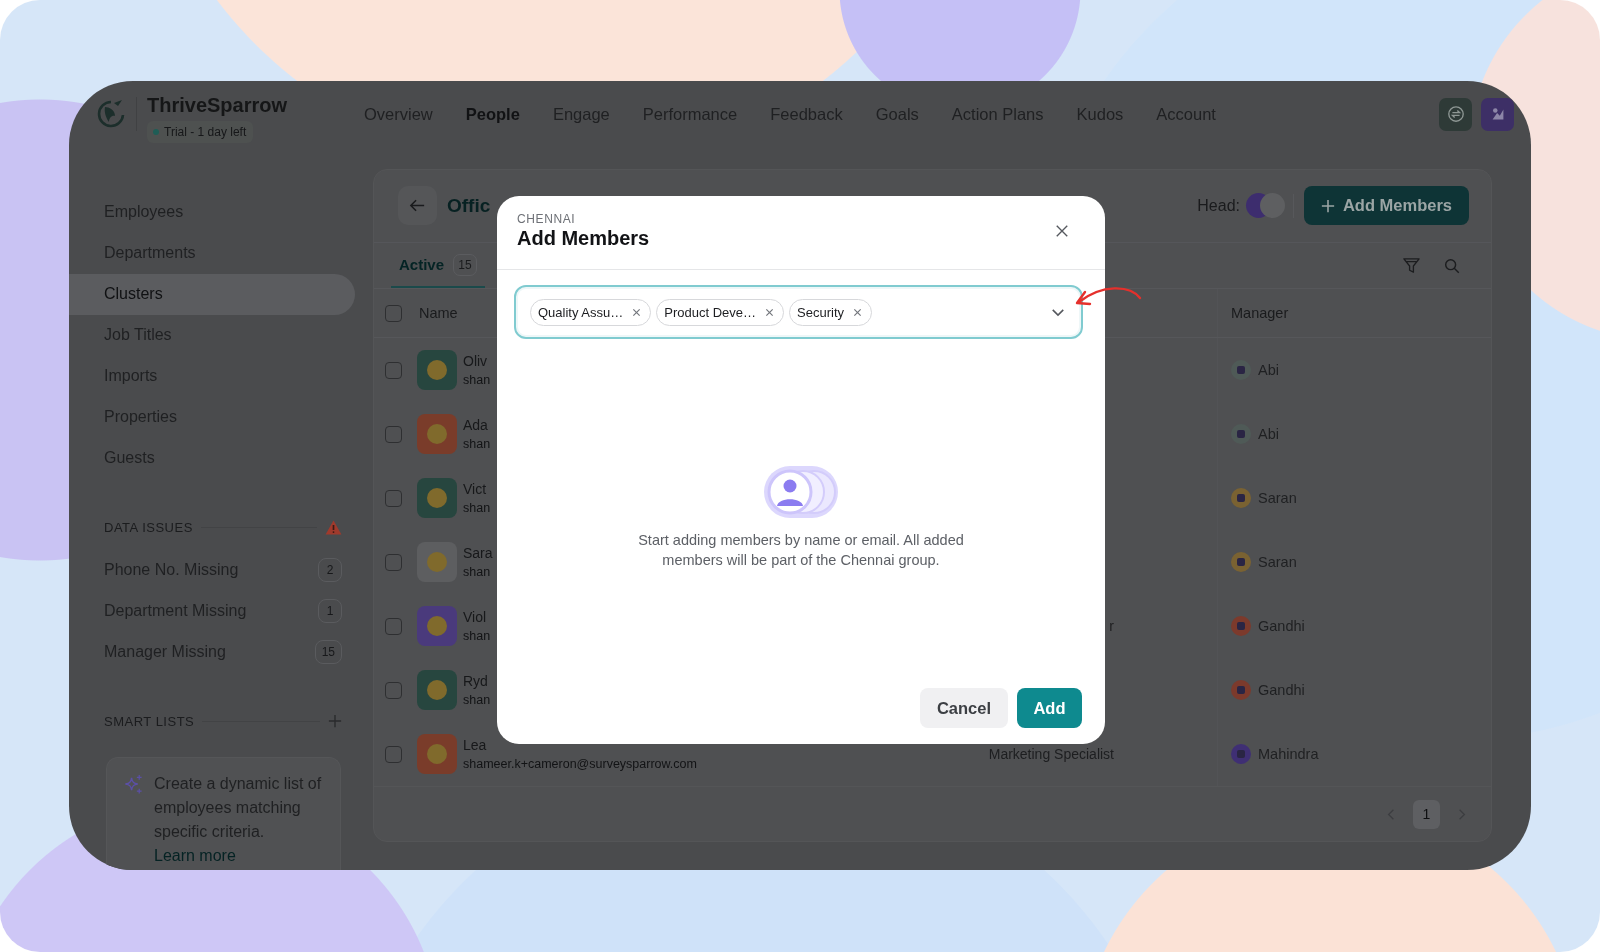 Image resolution: width=1600 pixels, height=952 pixels. What do you see at coordinates (475, 745) in the screenshot?
I see `employee-name: Lea` at bounding box center [475, 745].